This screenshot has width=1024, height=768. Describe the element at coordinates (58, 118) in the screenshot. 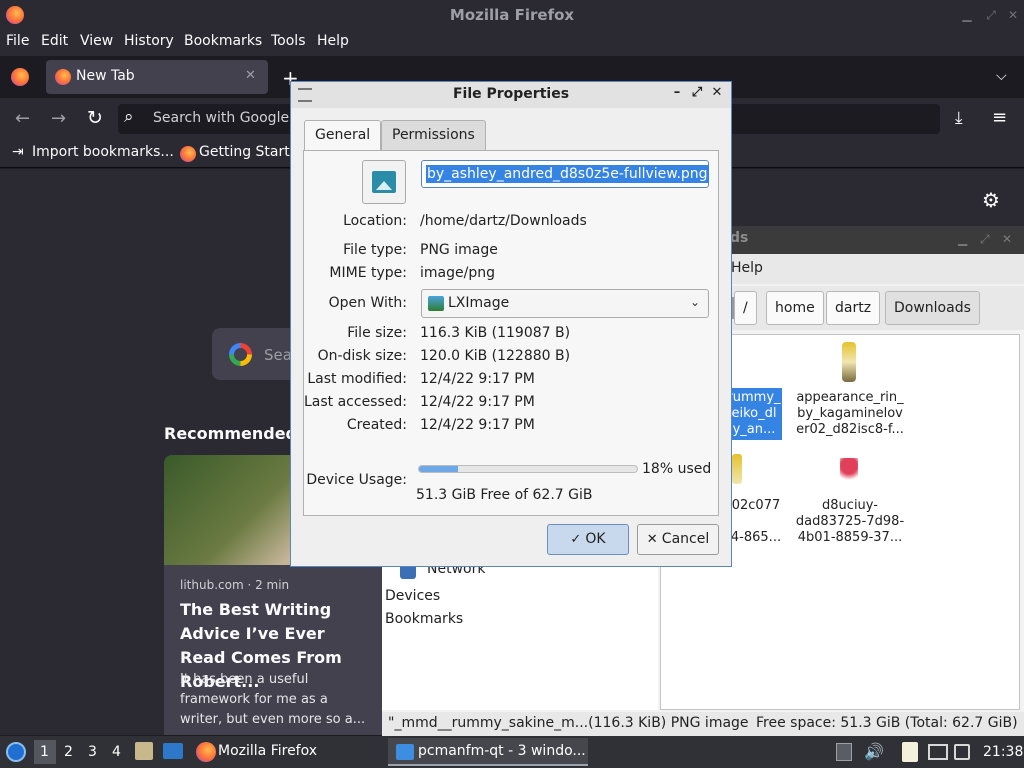

I see `forward-arrow-icon: →` at that location.